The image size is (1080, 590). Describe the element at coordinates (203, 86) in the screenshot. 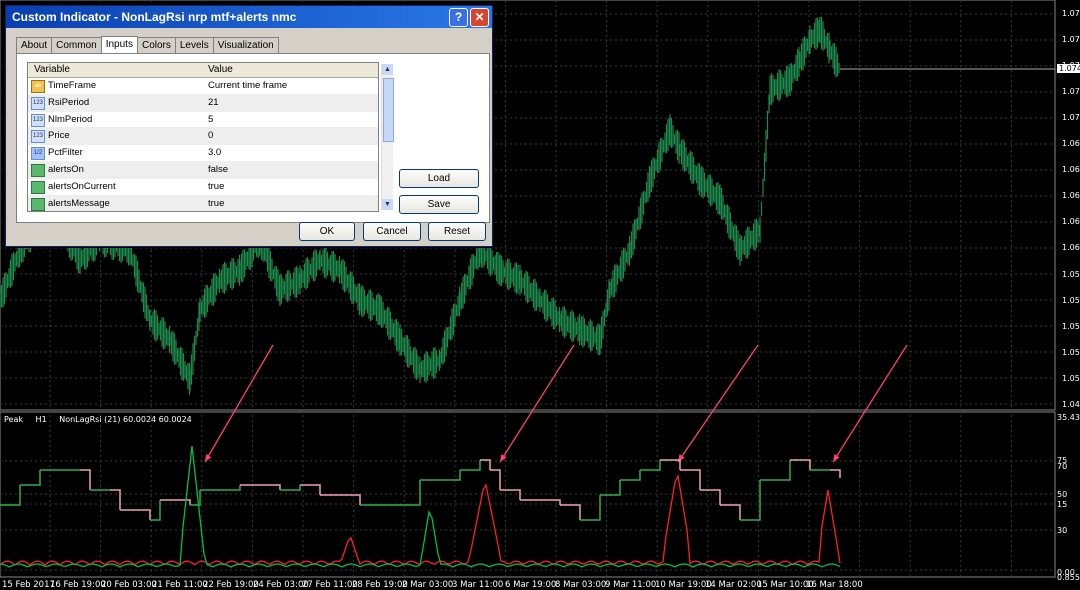

I see `table-row: ab TimeFrame Current time frame` at that location.